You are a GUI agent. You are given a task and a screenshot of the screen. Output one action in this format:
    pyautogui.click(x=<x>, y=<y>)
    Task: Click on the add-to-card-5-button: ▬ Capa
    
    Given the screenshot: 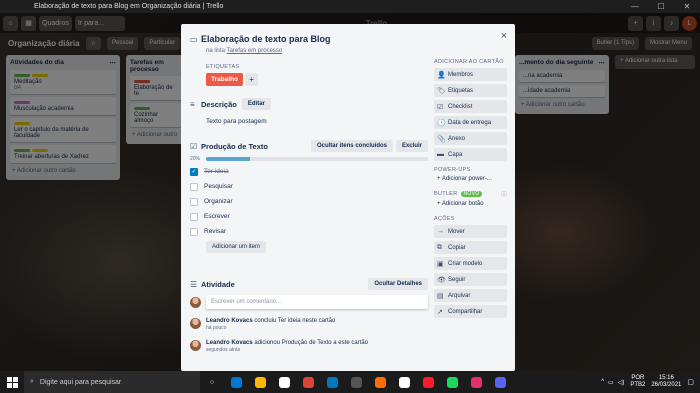 What is the action you would take?
    pyautogui.click(x=470, y=154)
    